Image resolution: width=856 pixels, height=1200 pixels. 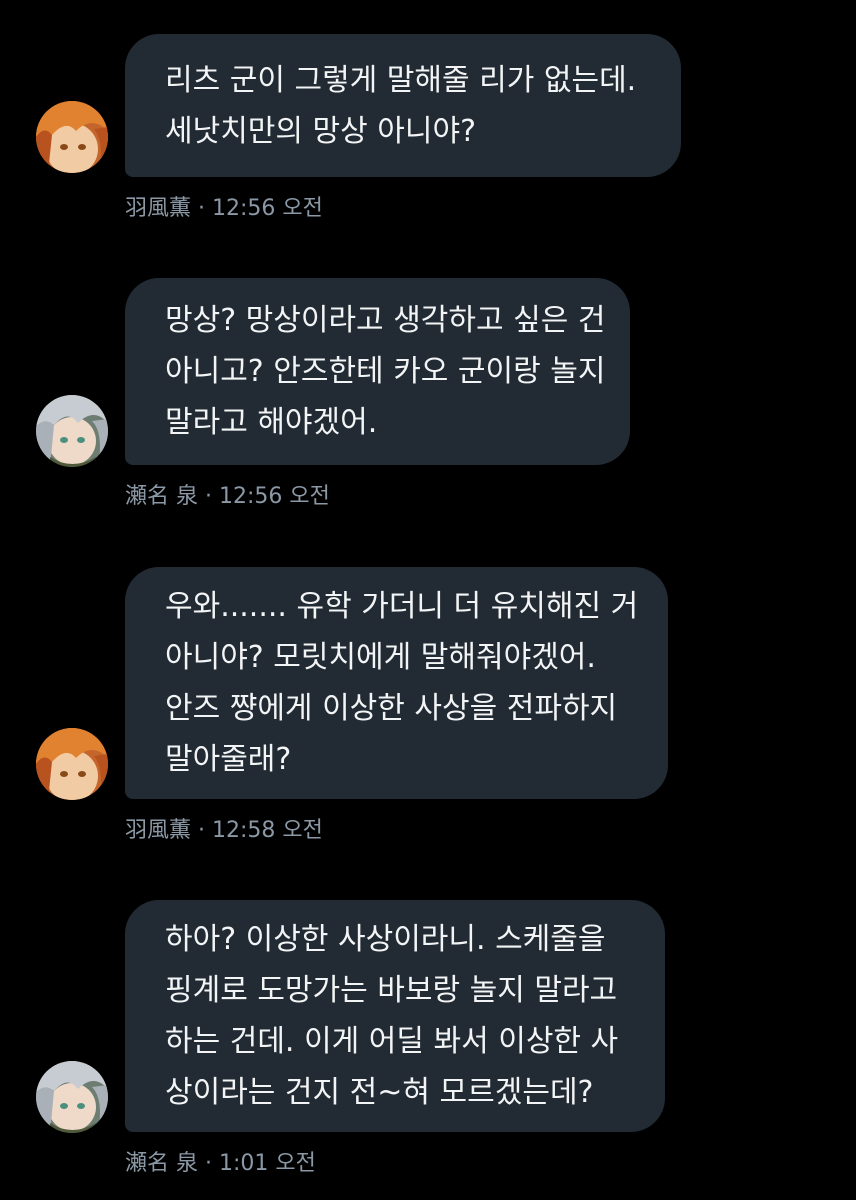 I want to click on message-time: 1:01 오전, so click(x=267, y=1163).